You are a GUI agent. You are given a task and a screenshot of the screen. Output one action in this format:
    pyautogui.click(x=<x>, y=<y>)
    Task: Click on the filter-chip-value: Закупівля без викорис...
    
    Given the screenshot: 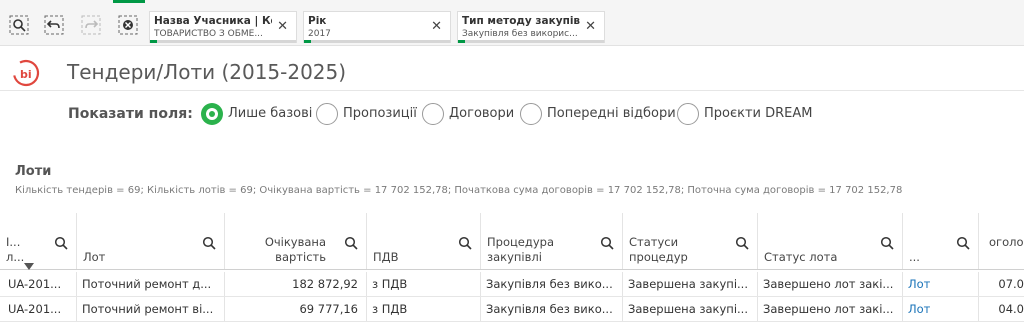 What is the action you would take?
    pyautogui.click(x=520, y=34)
    